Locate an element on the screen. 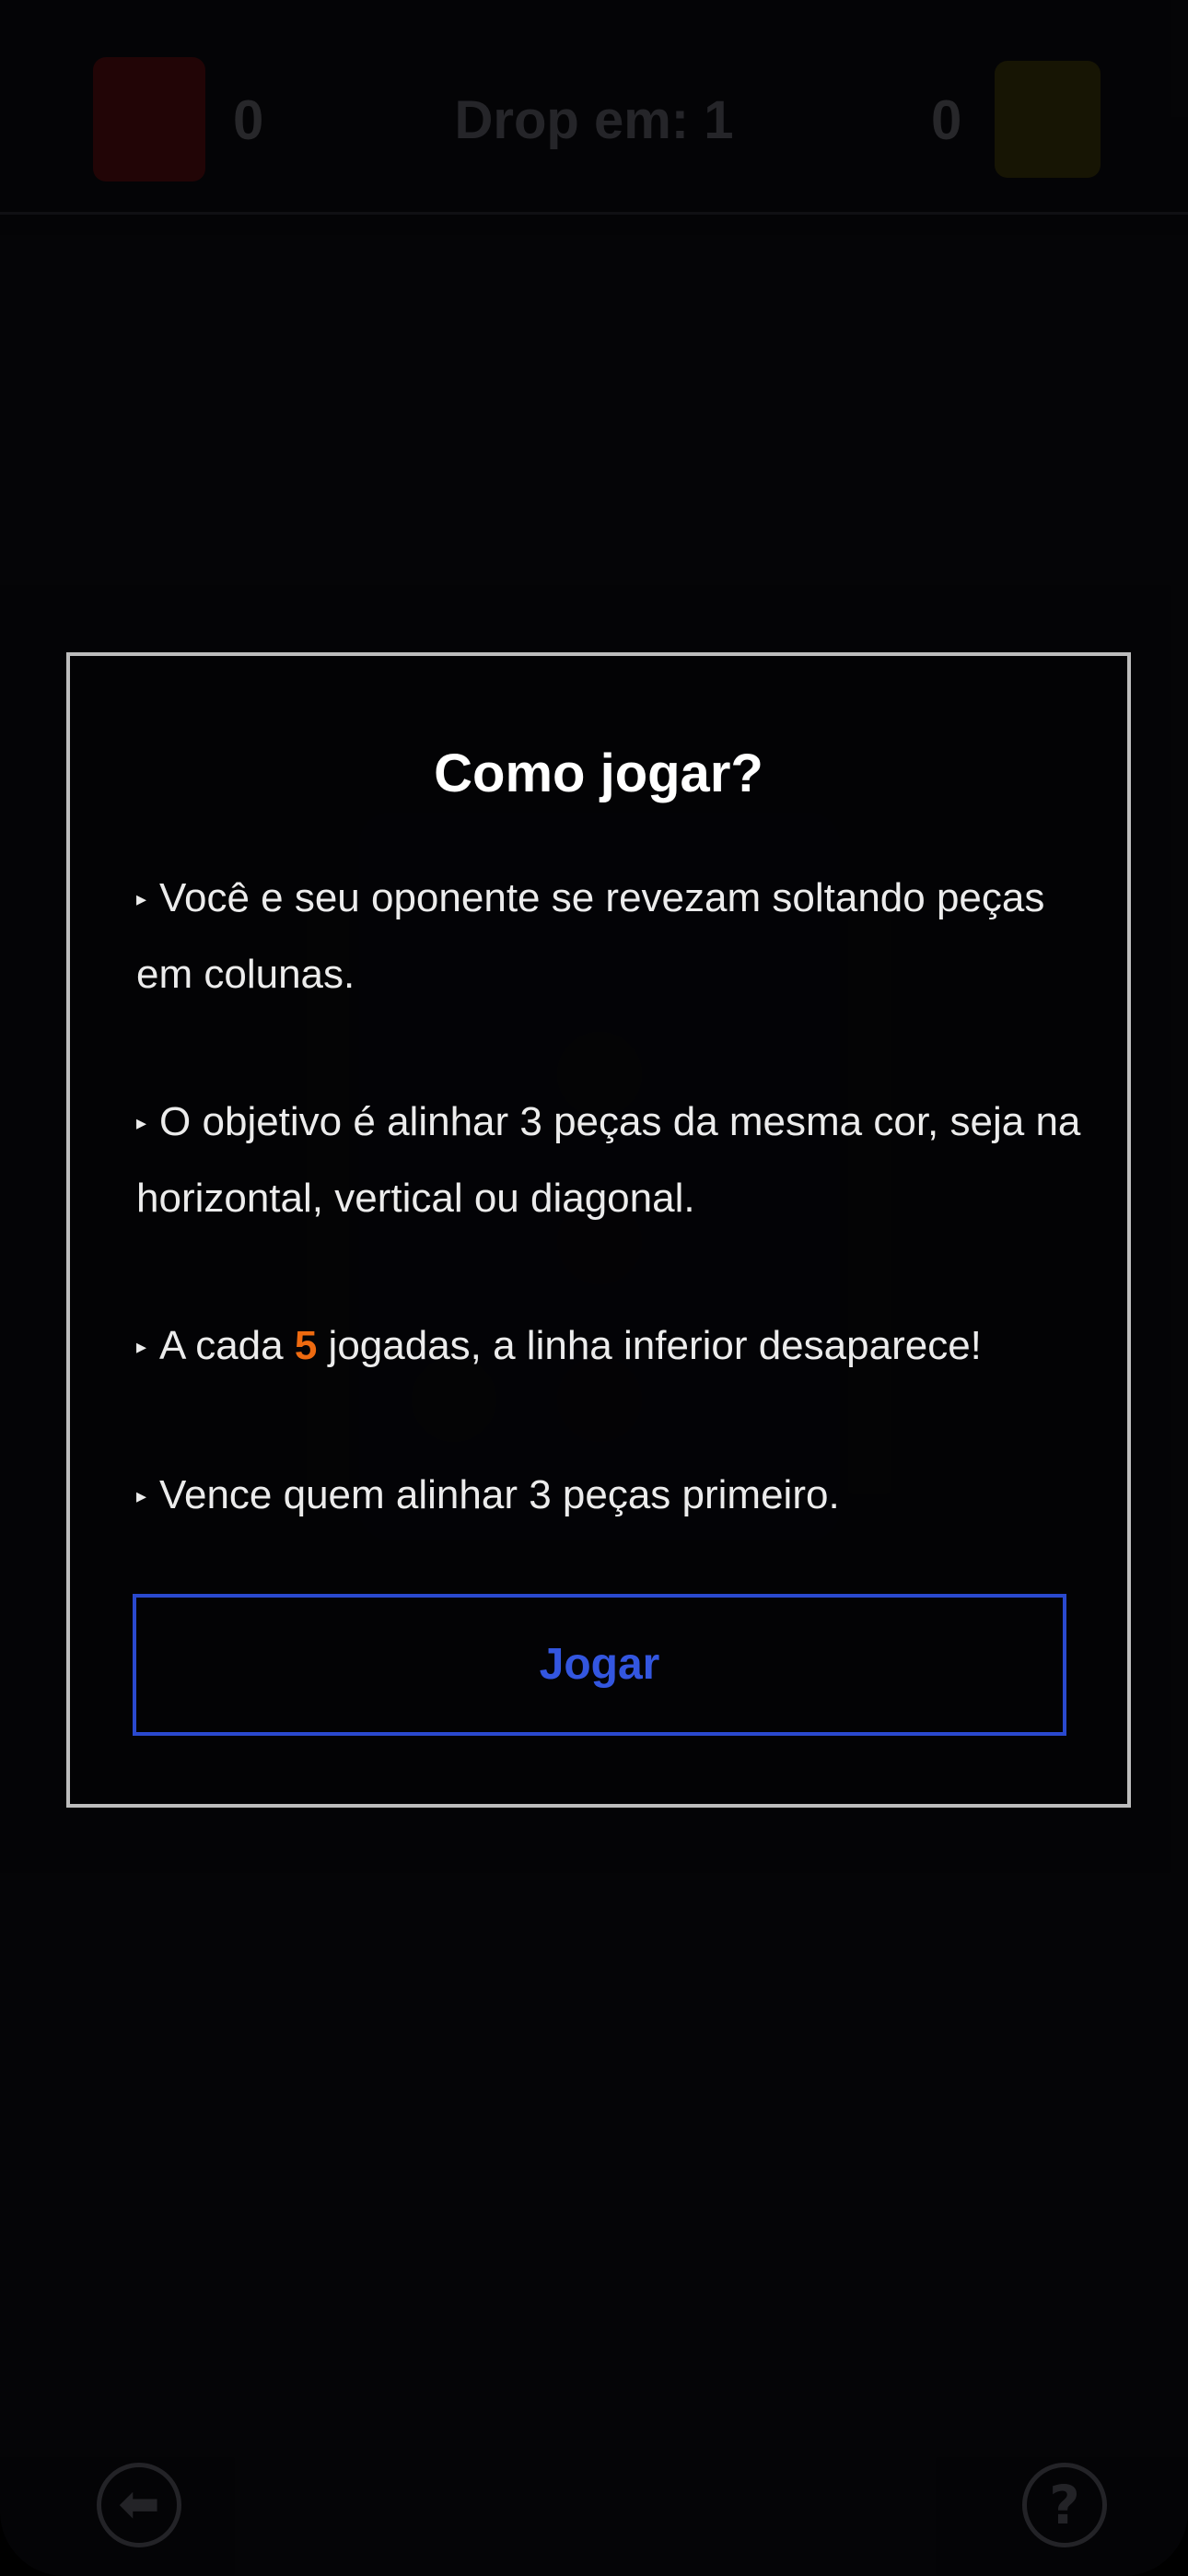  drop-interval-highlight: 5 is located at coordinates (306, 1345).